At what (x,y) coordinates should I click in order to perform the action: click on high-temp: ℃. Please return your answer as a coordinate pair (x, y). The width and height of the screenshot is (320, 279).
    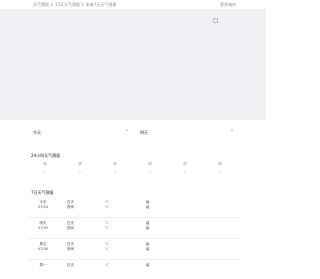
    Looking at the image, I should click on (107, 265).